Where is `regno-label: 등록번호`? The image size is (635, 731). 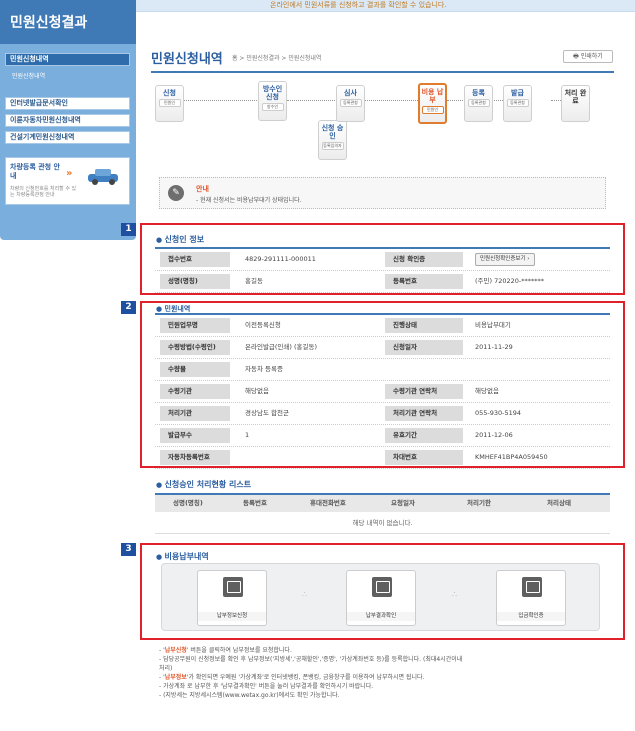
regno-label: 등록번호 is located at coordinates (424, 281).